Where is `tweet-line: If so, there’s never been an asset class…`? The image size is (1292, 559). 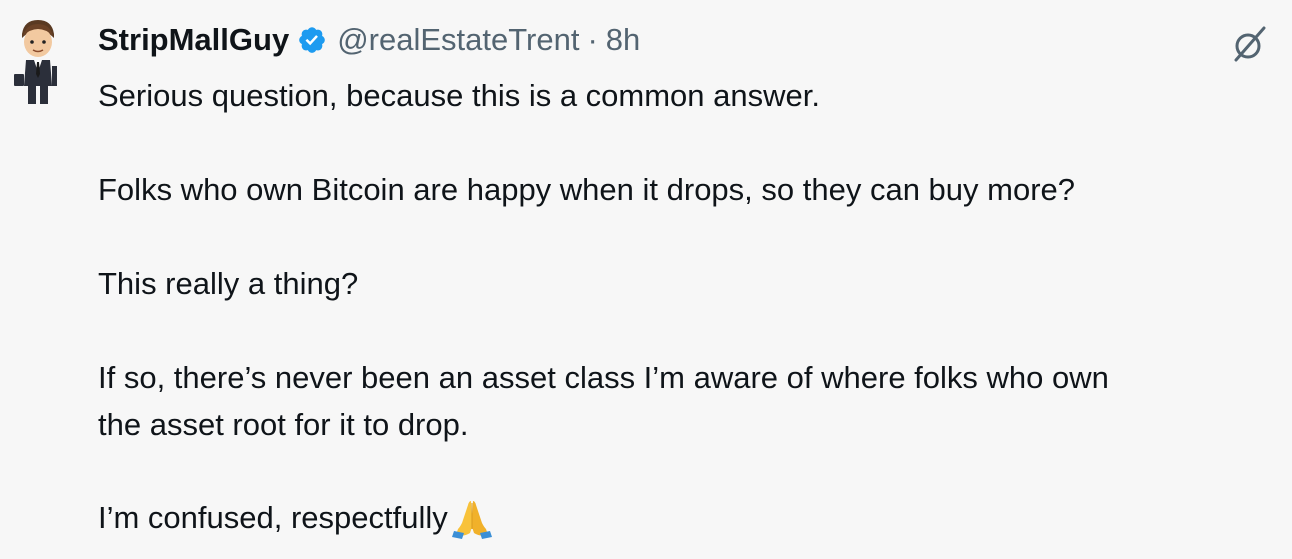
tweet-line: If so, there’s never been an asset class… is located at coordinates (603, 377).